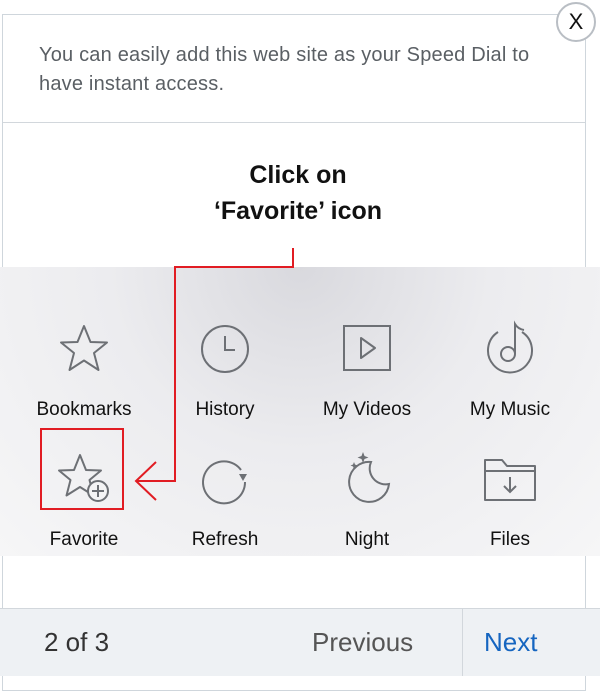 This screenshot has height=697, width=600. Describe the element at coordinates (510, 642) in the screenshot. I see `next-button: Next` at that location.